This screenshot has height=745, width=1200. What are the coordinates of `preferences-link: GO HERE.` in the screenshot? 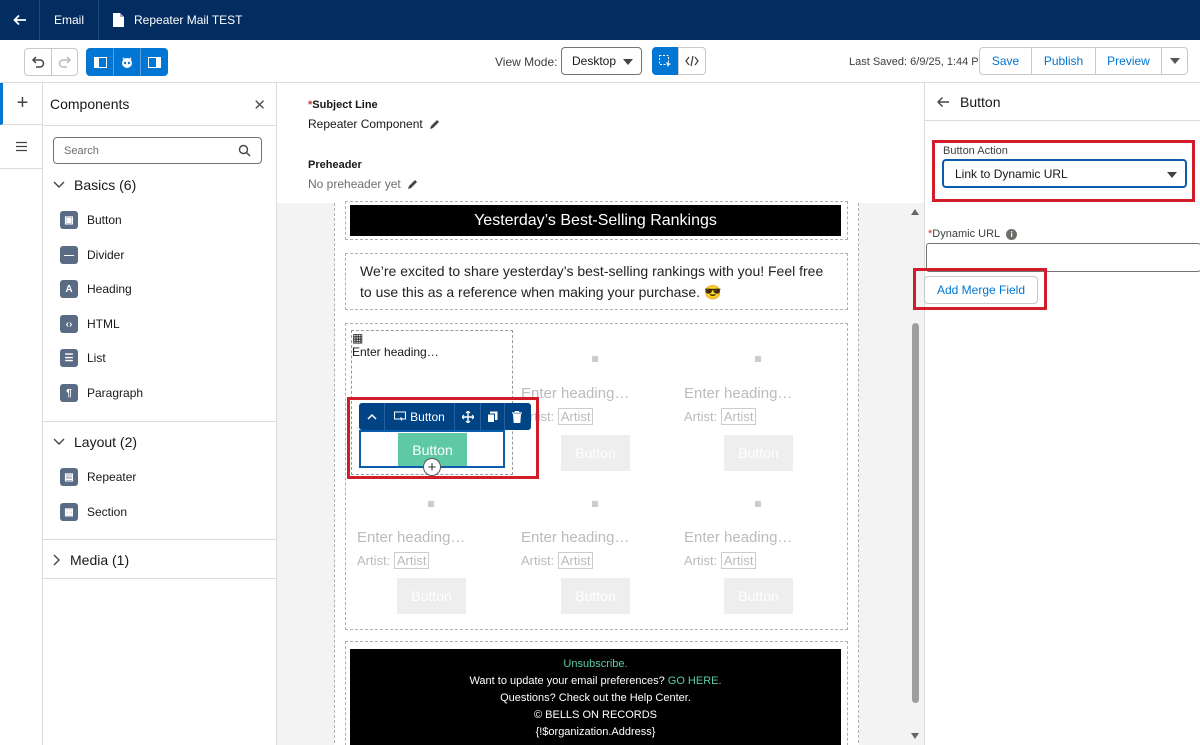 It's located at (695, 681).